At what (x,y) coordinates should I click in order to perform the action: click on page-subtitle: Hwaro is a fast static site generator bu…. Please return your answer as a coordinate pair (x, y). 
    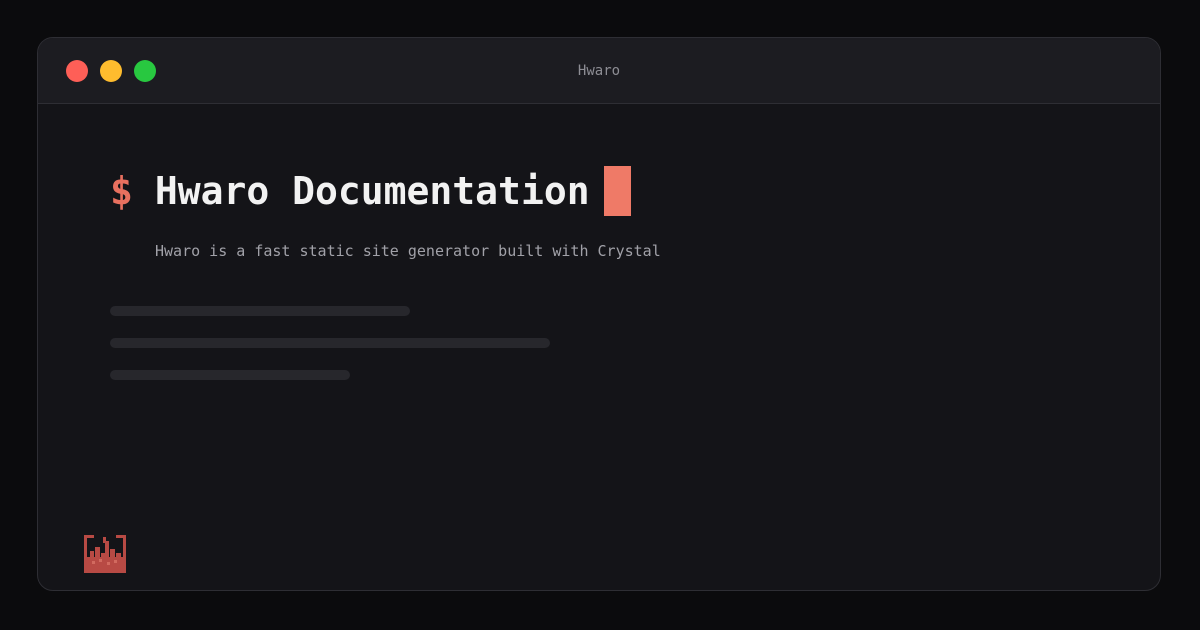
    Looking at the image, I should click on (408, 251).